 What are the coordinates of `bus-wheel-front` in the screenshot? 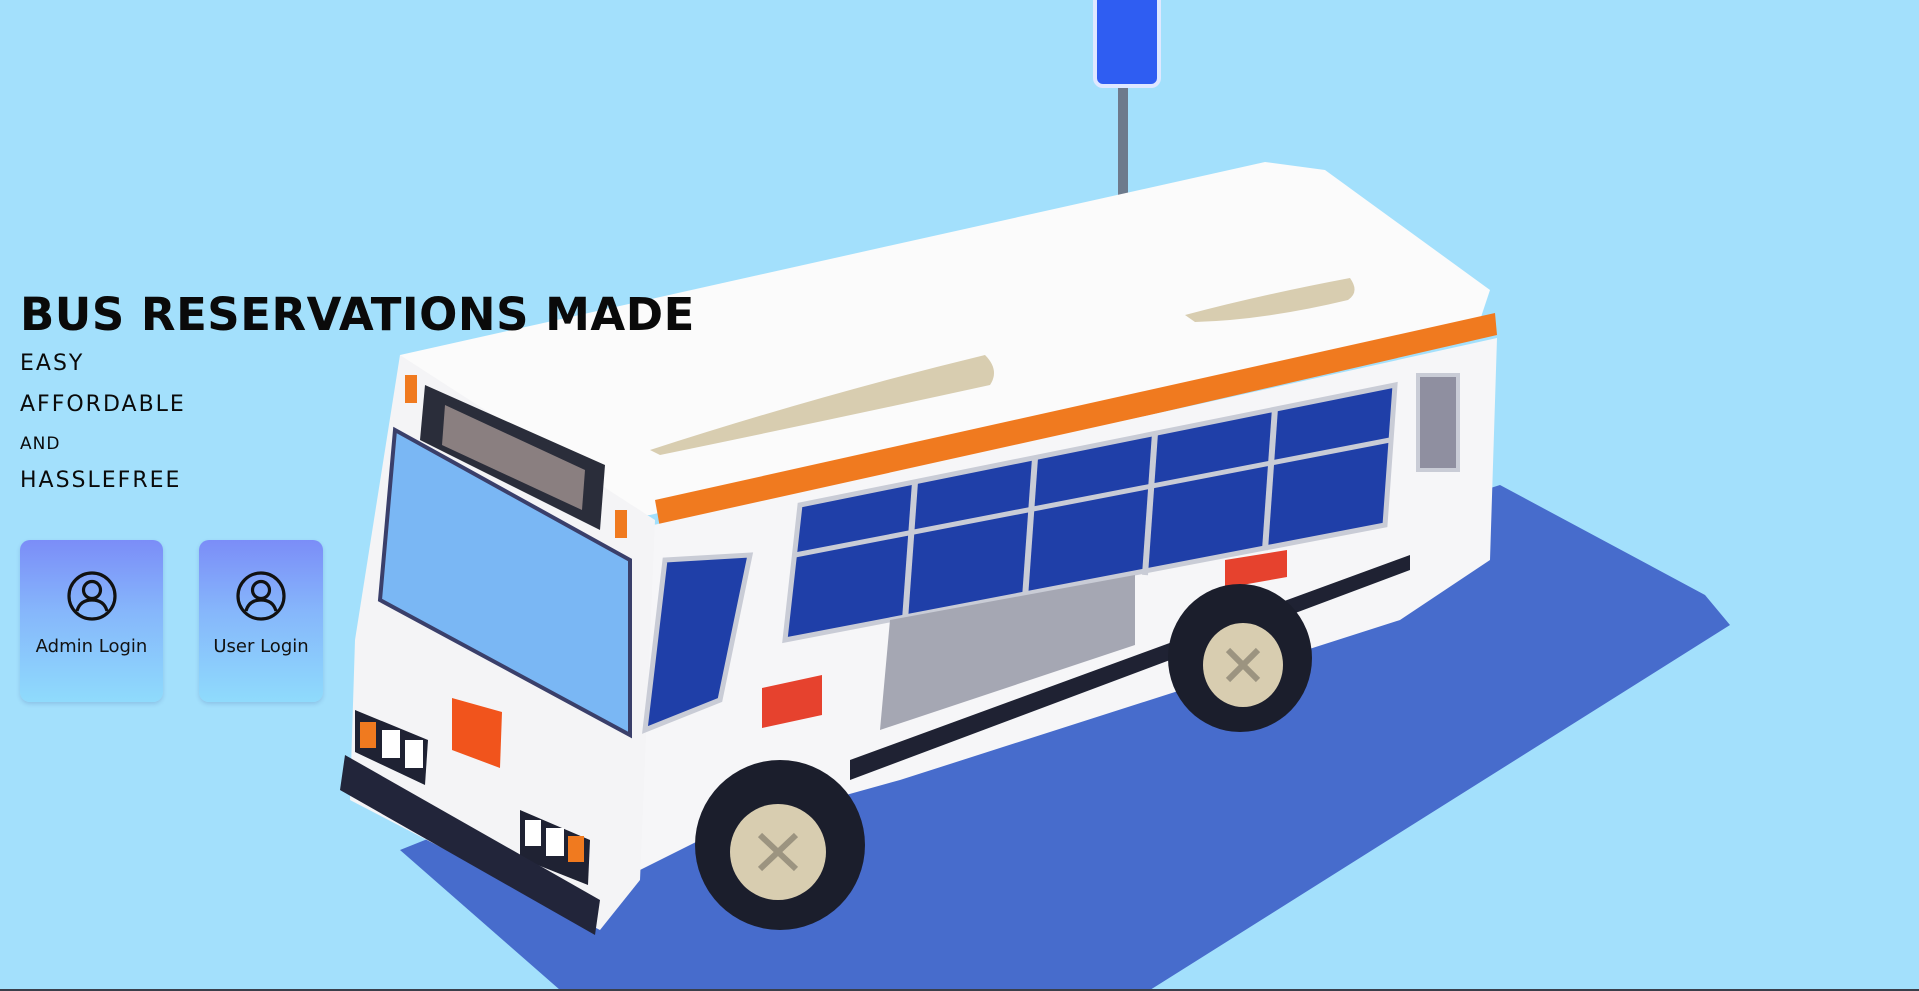 It's located at (780, 845).